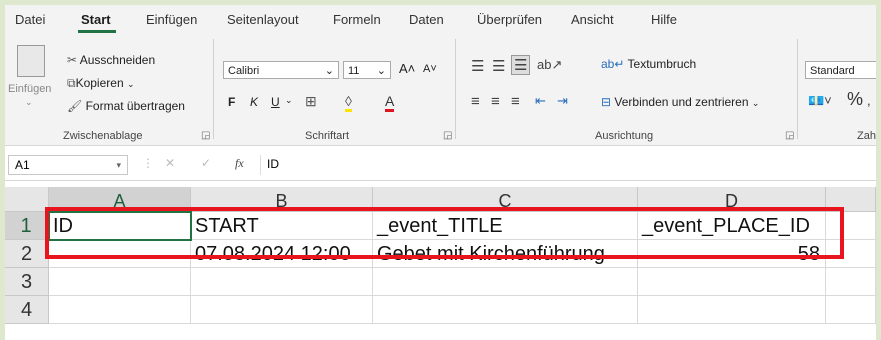 The height and width of the screenshot is (340, 881). What do you see at coordinates (231, 102) in the screenshot?
I see `bold-button: F` at bounding box center [231, 102].